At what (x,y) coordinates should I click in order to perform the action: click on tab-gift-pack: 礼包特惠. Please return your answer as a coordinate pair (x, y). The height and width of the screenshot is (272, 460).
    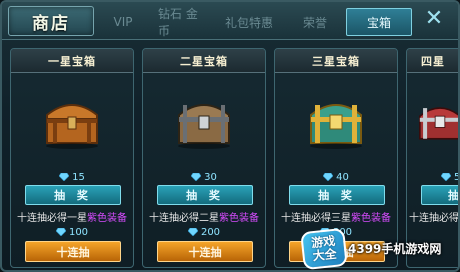
    Looking at the image, I should click on (249, 22).